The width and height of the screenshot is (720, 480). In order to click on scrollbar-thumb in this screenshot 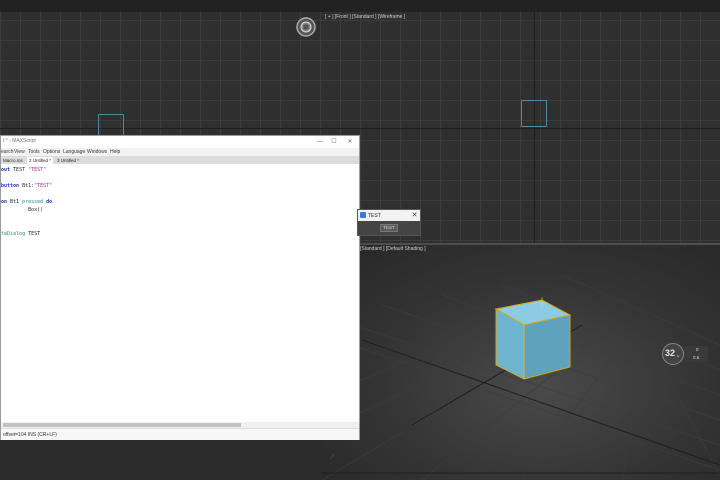, I will do `click(122, 425)`.